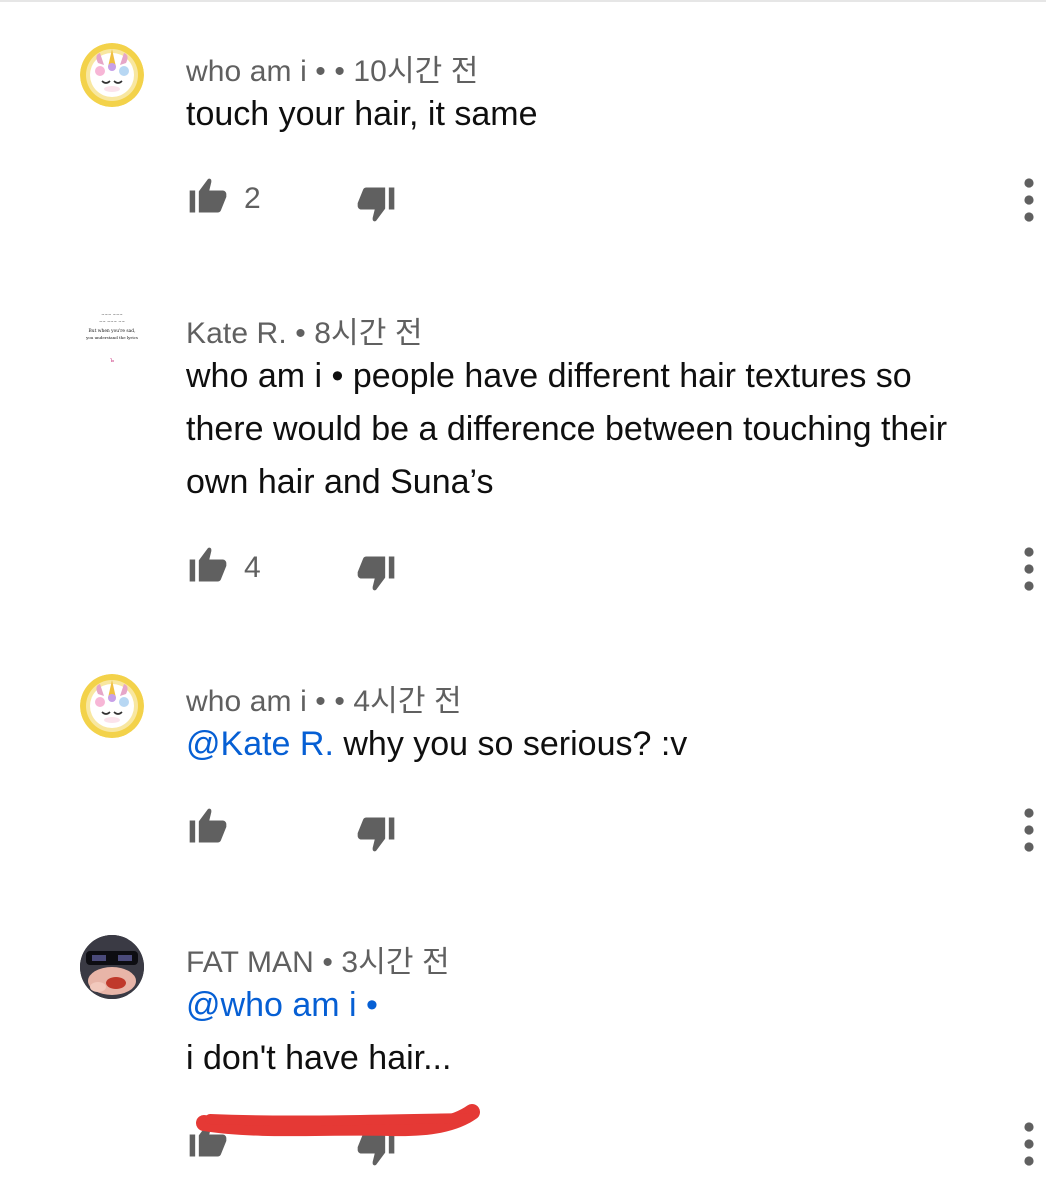 This screenshot has width=1046, height=1184. Describe the element at coordinates (407, 701) in the screenshot. I see `timestamp: 4시간 전` at that location.